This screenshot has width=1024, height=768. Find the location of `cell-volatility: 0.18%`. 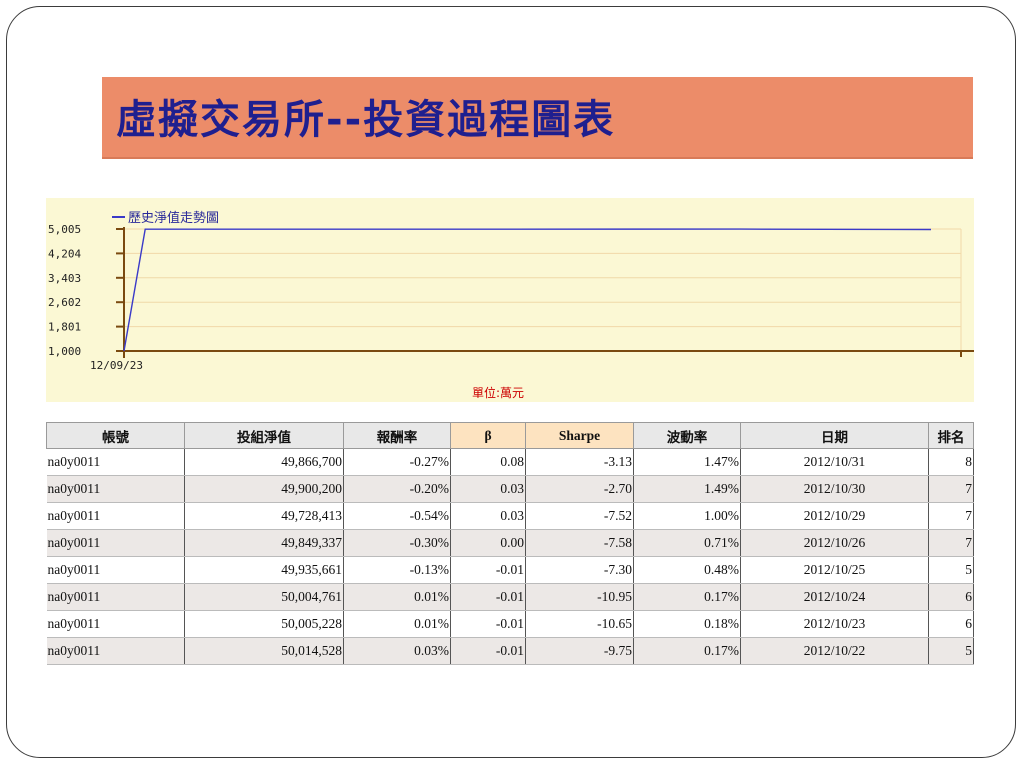

cell-volatility: 0.18% is located at coordinates (687, 624).